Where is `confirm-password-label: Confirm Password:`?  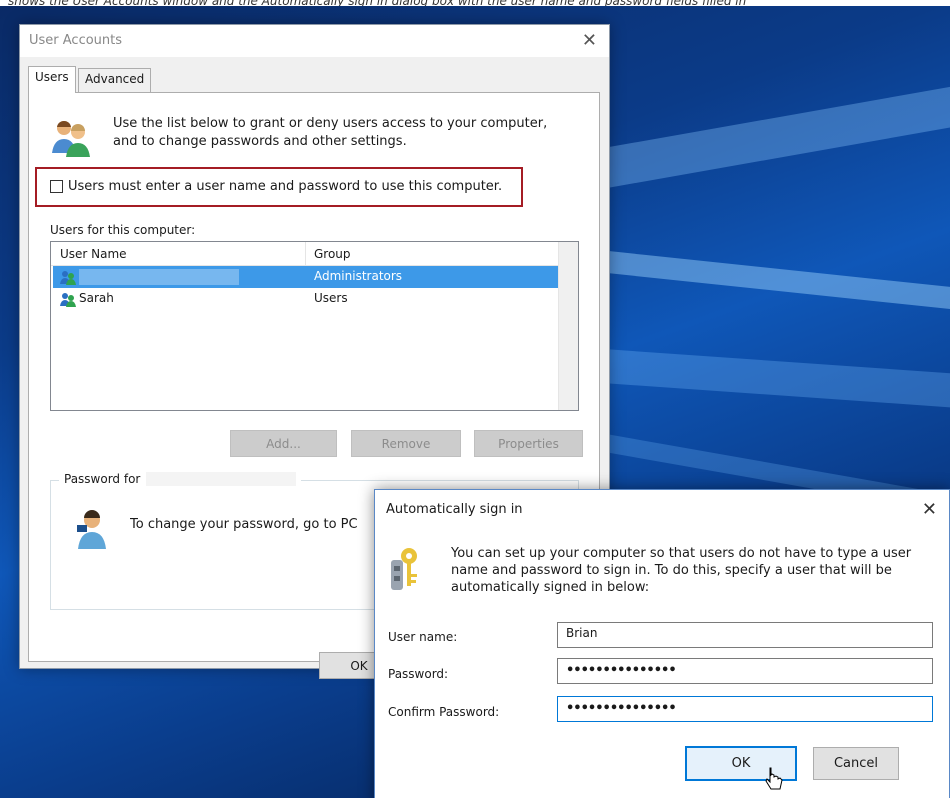 confirm-password-label: Confirm Password: is located at coordinates (444, 712).